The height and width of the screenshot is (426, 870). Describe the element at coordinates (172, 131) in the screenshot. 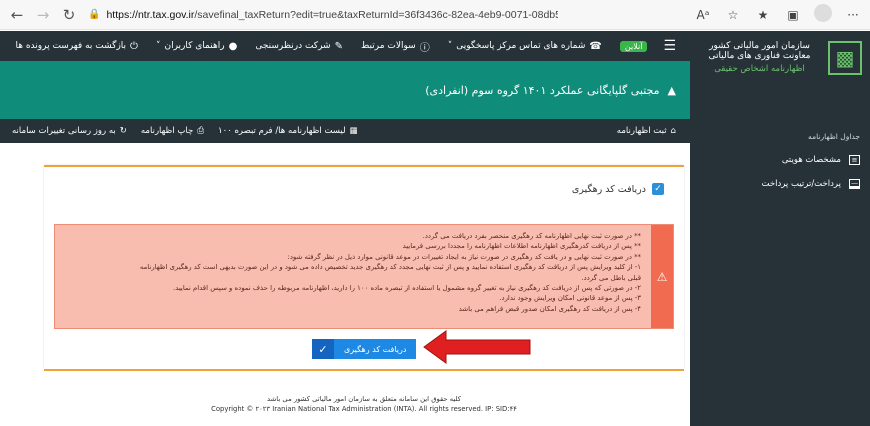

I see `print-return-link: ⎙ چاپ اظهارنامه` at that location.